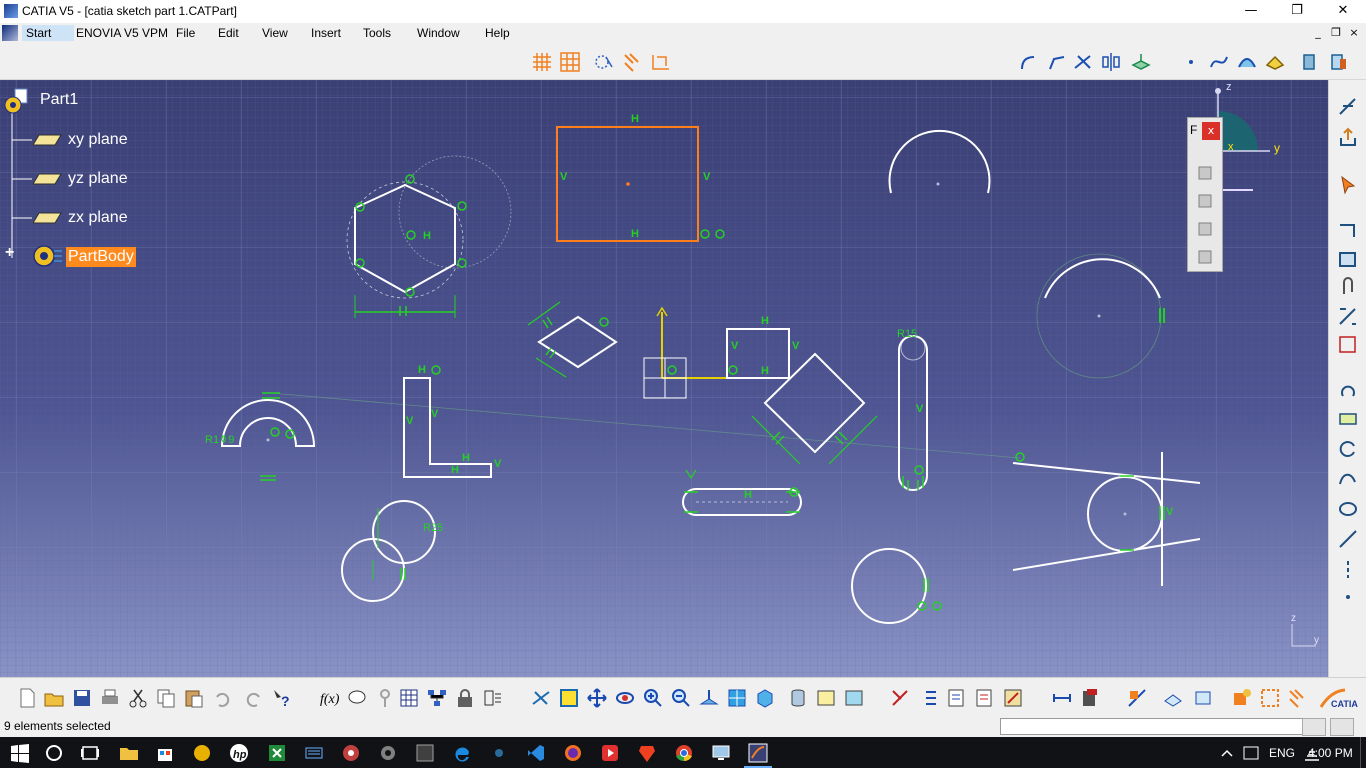  What do you see at coordinates (661, 62) in the screenshot?
I see `dimensional-constraints-icon` at bounding box center [661, 62].